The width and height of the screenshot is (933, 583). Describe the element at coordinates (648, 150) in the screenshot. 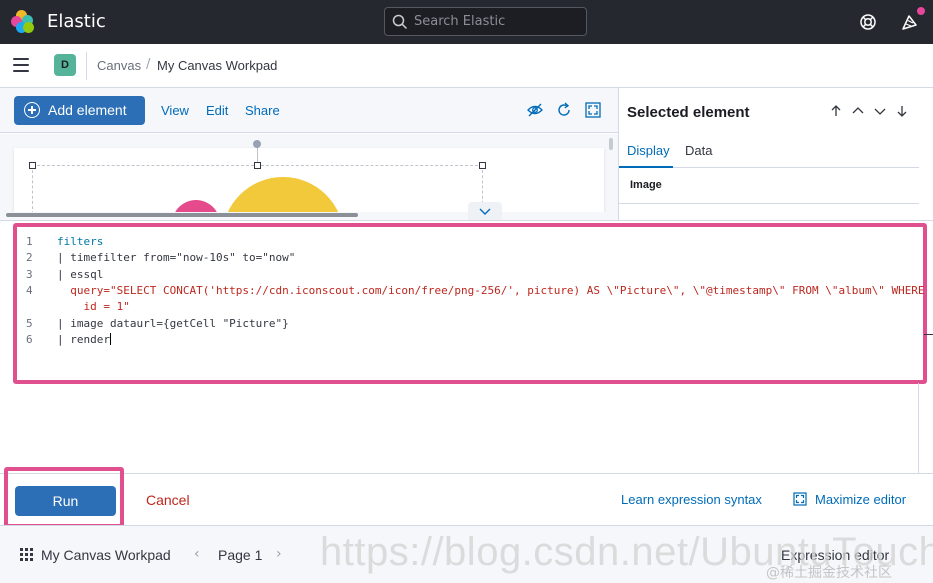

I see `tab-display: Display` at that location.